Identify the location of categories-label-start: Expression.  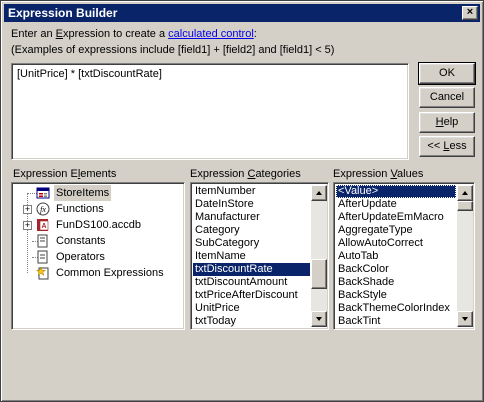
(219, 174).